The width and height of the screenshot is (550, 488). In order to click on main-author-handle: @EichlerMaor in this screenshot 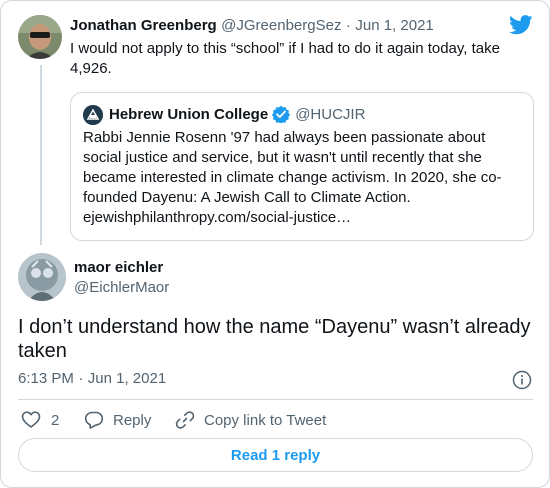, I will do `click(121, 287)`.